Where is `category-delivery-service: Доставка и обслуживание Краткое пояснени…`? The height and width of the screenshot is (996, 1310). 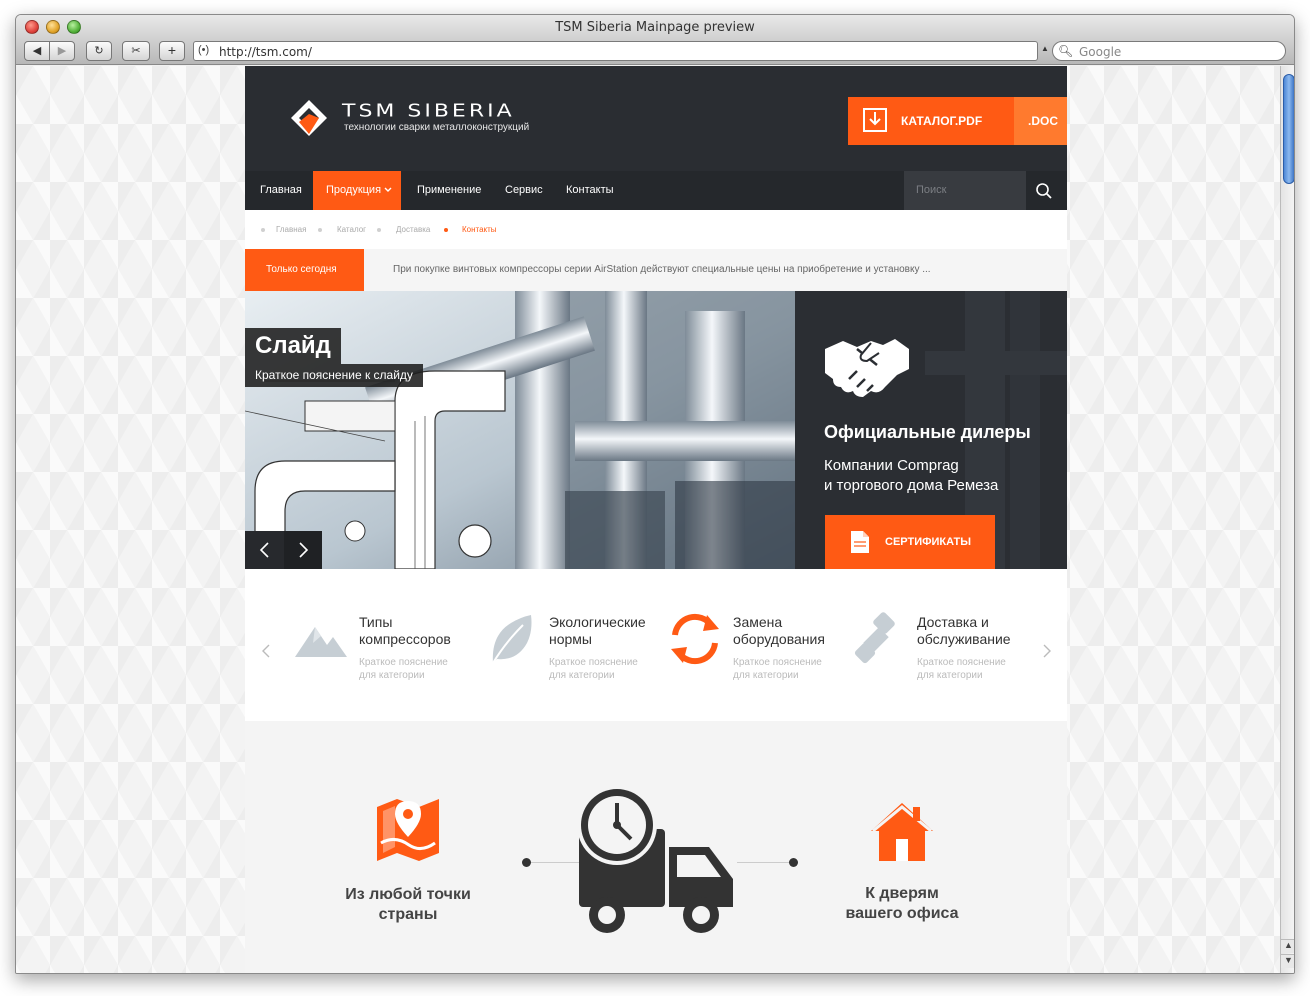
category-delivery-service: Доставка и обслуживание Краткое пояснени… is located at coordinates (941, 651).